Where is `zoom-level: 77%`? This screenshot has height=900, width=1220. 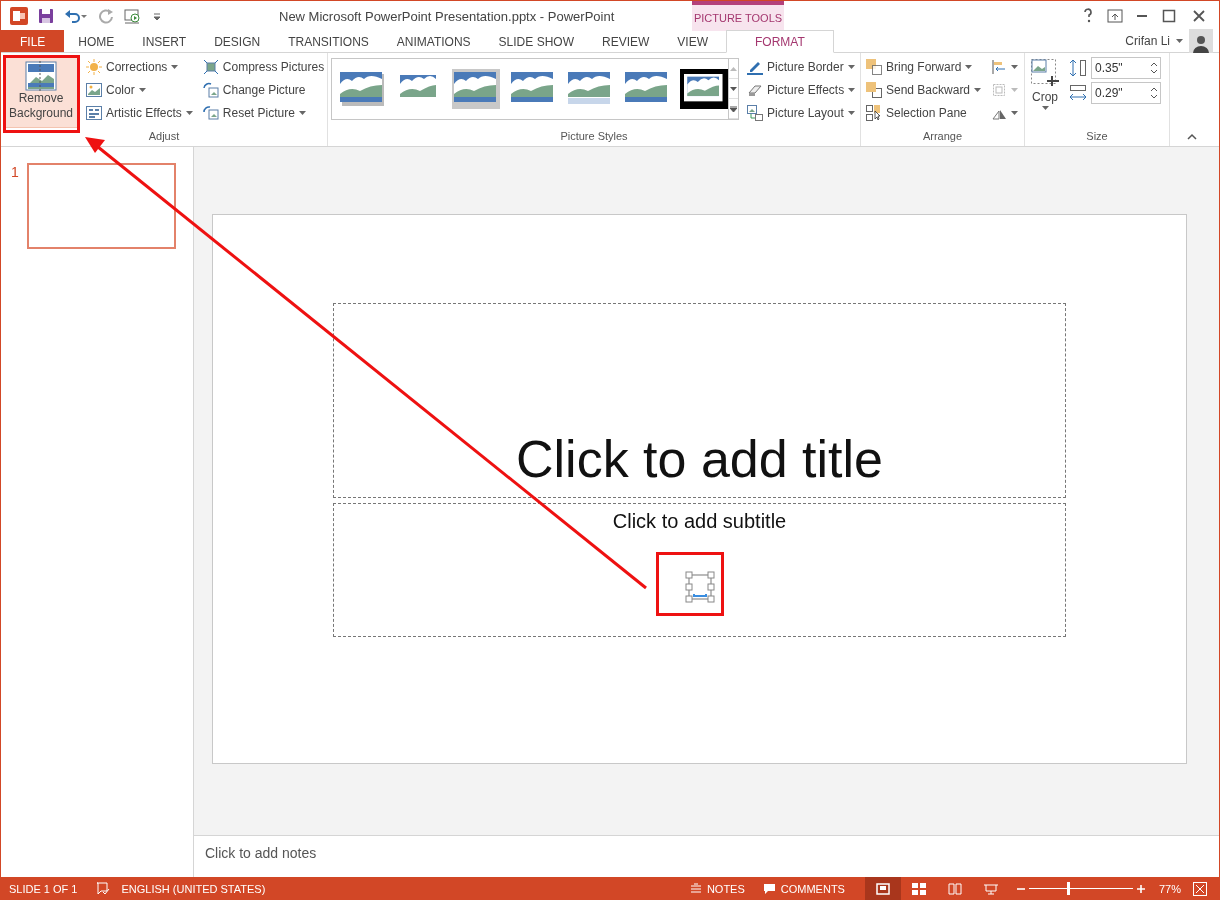
zoom-level: 77% is located at coordinates (1169, 888).